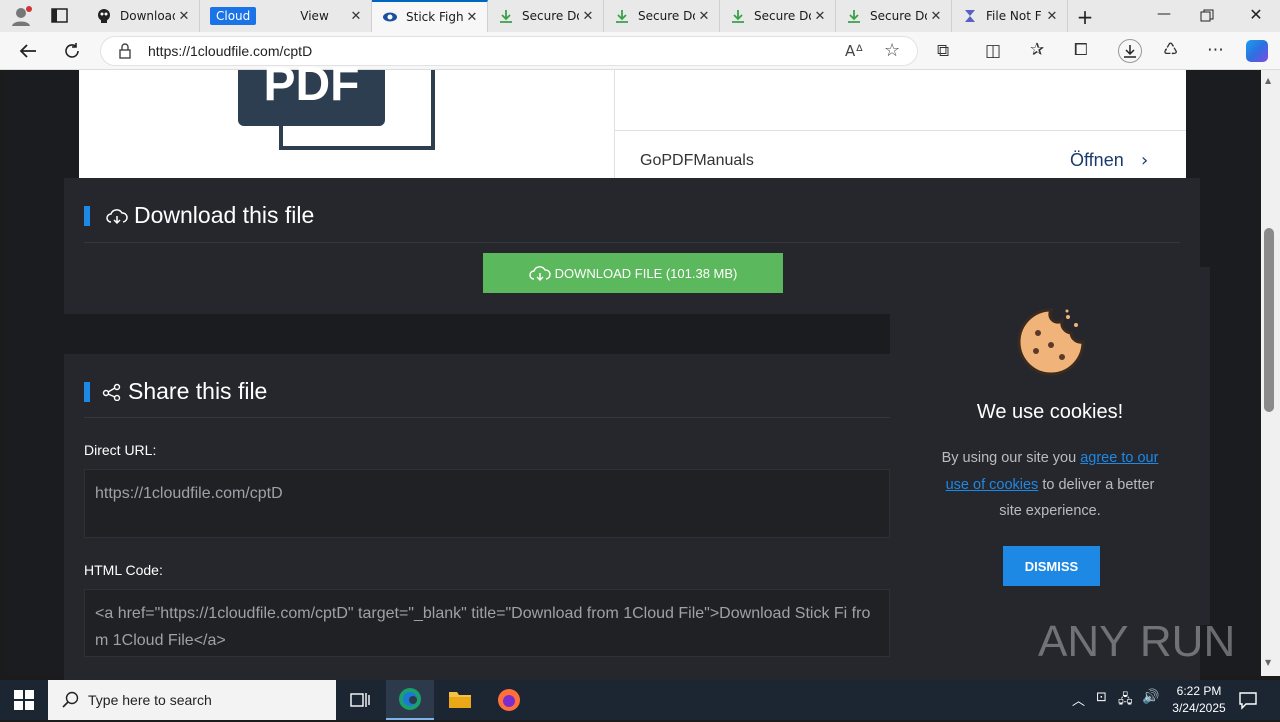 The image size is (1280, 722). Describe the element at coordinates (360, 700) in the screenshot. I see `task-view-icon` at that location.